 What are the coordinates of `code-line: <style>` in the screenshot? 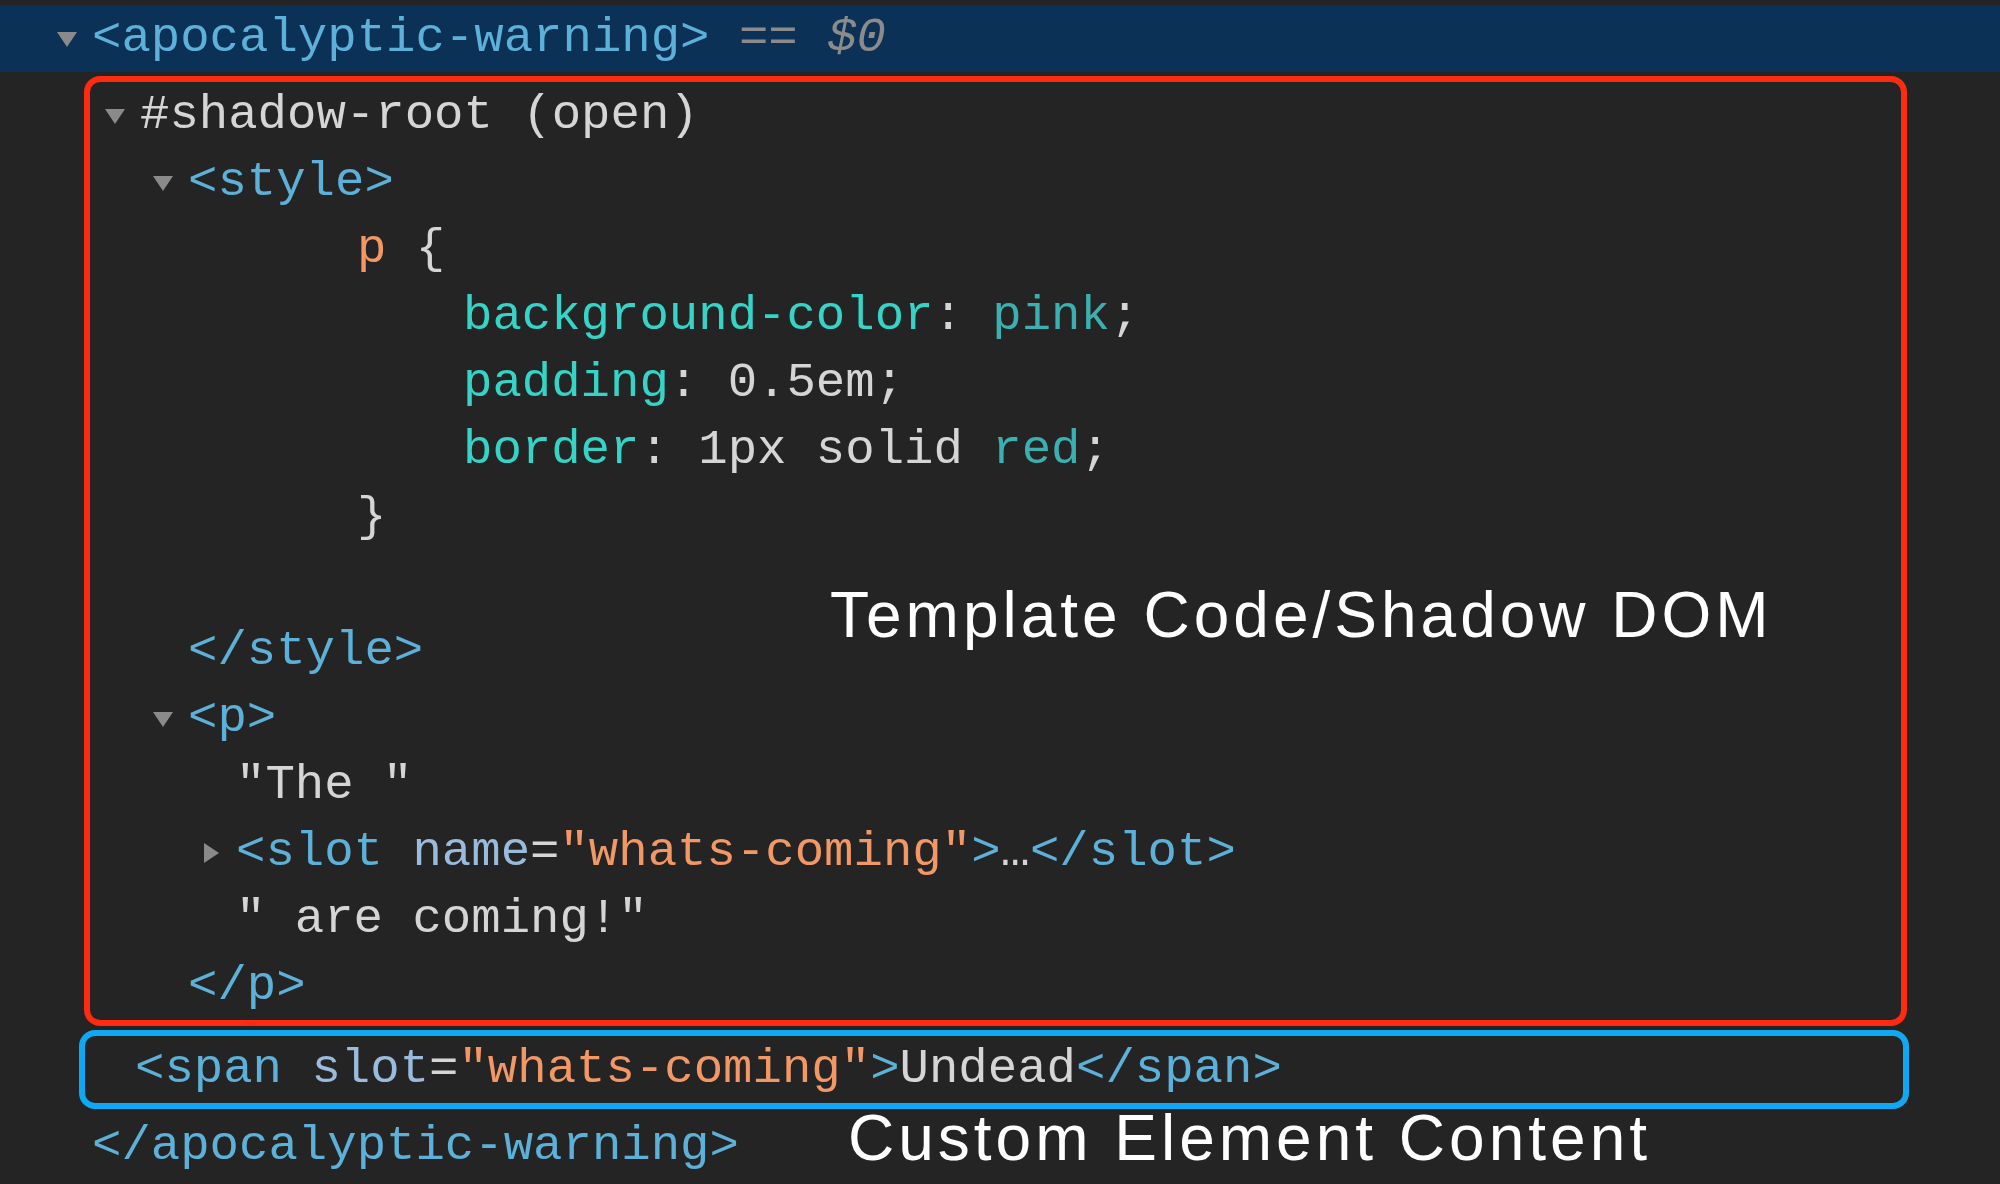 It's located at (291, 182).